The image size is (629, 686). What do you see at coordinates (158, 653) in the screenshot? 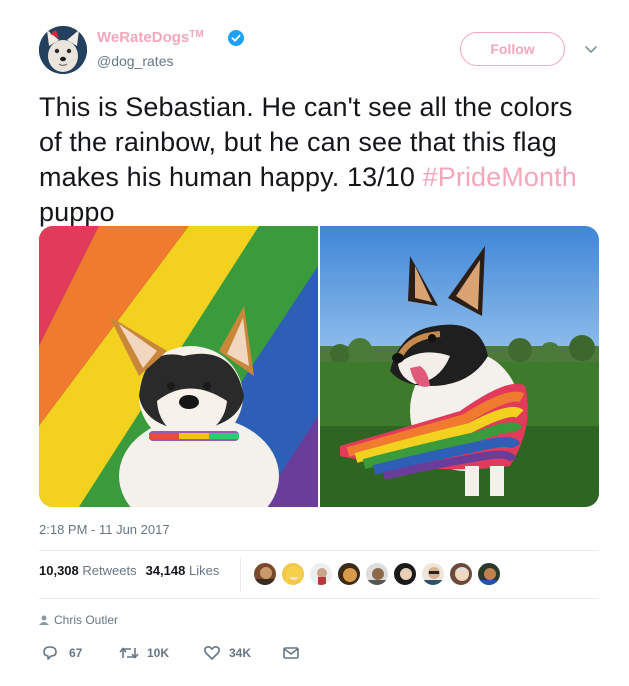
I see `retweet-count: 10K` at bounding box center [158, 653].